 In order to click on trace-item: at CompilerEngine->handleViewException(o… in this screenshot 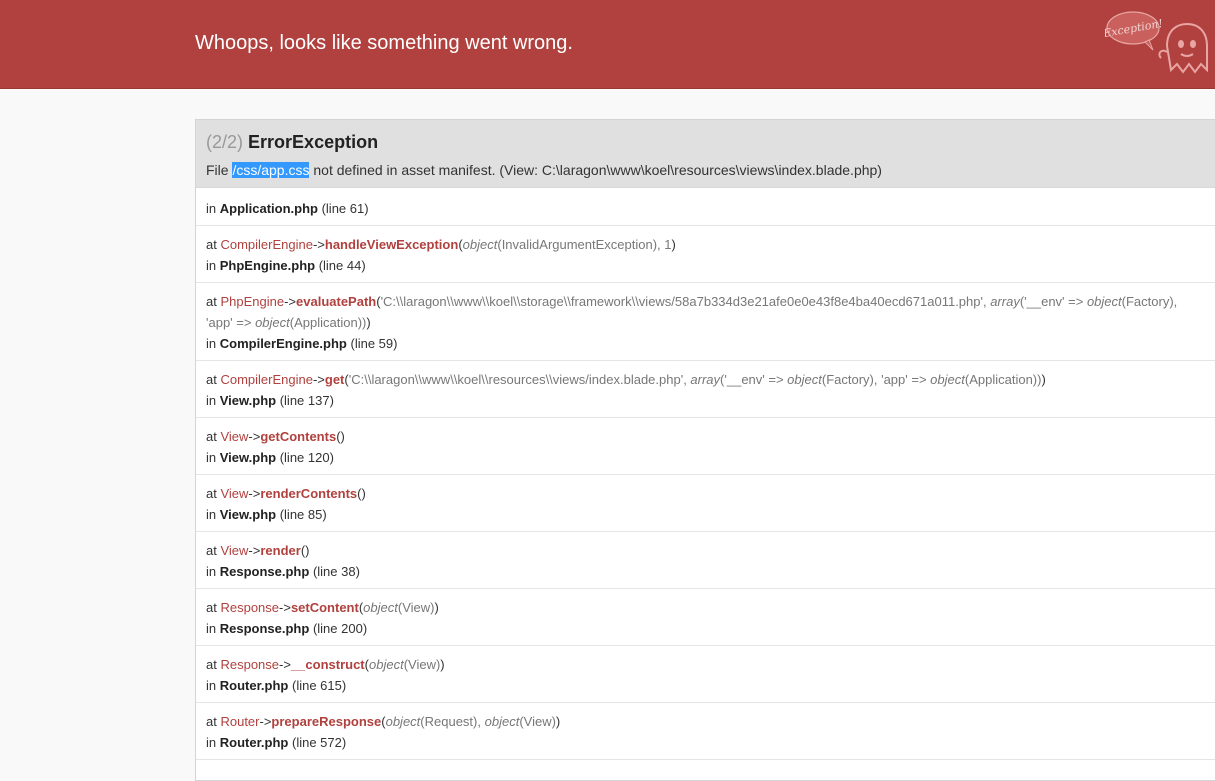, I will do `click(705, 254)`.